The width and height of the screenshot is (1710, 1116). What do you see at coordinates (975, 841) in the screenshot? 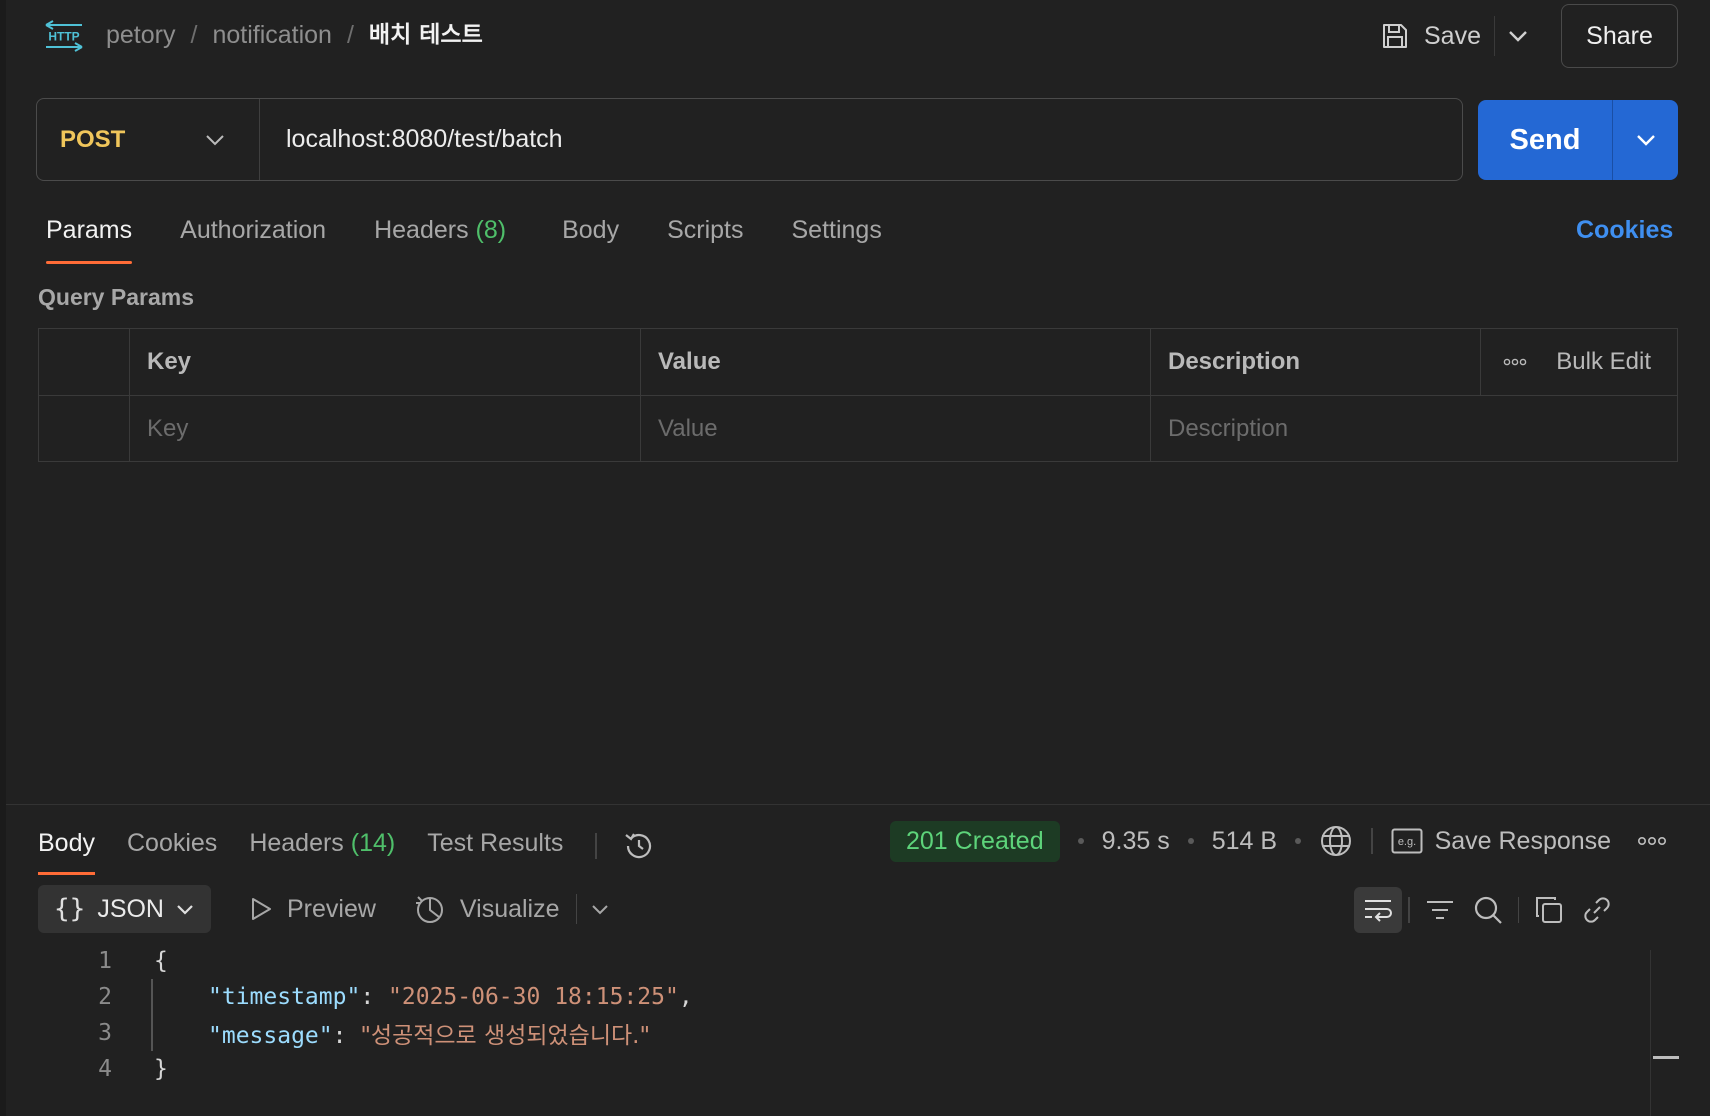
I see `status-badge: 201 Created` at bounding box center [975, 841].